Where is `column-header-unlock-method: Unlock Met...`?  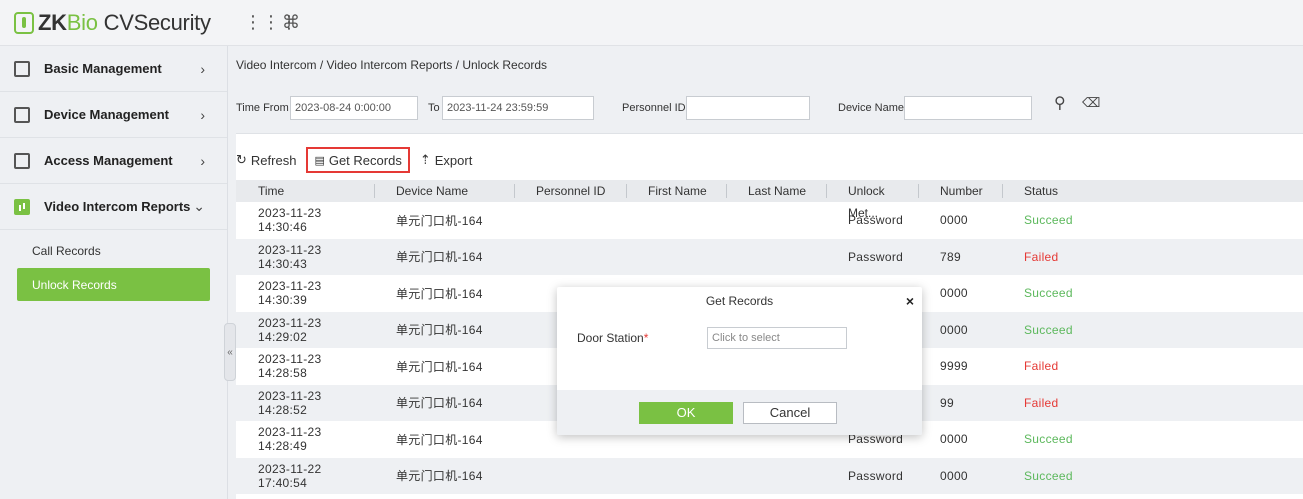
column-header-unlock-method: Unlock Met... is located at coordinates (872, 200).